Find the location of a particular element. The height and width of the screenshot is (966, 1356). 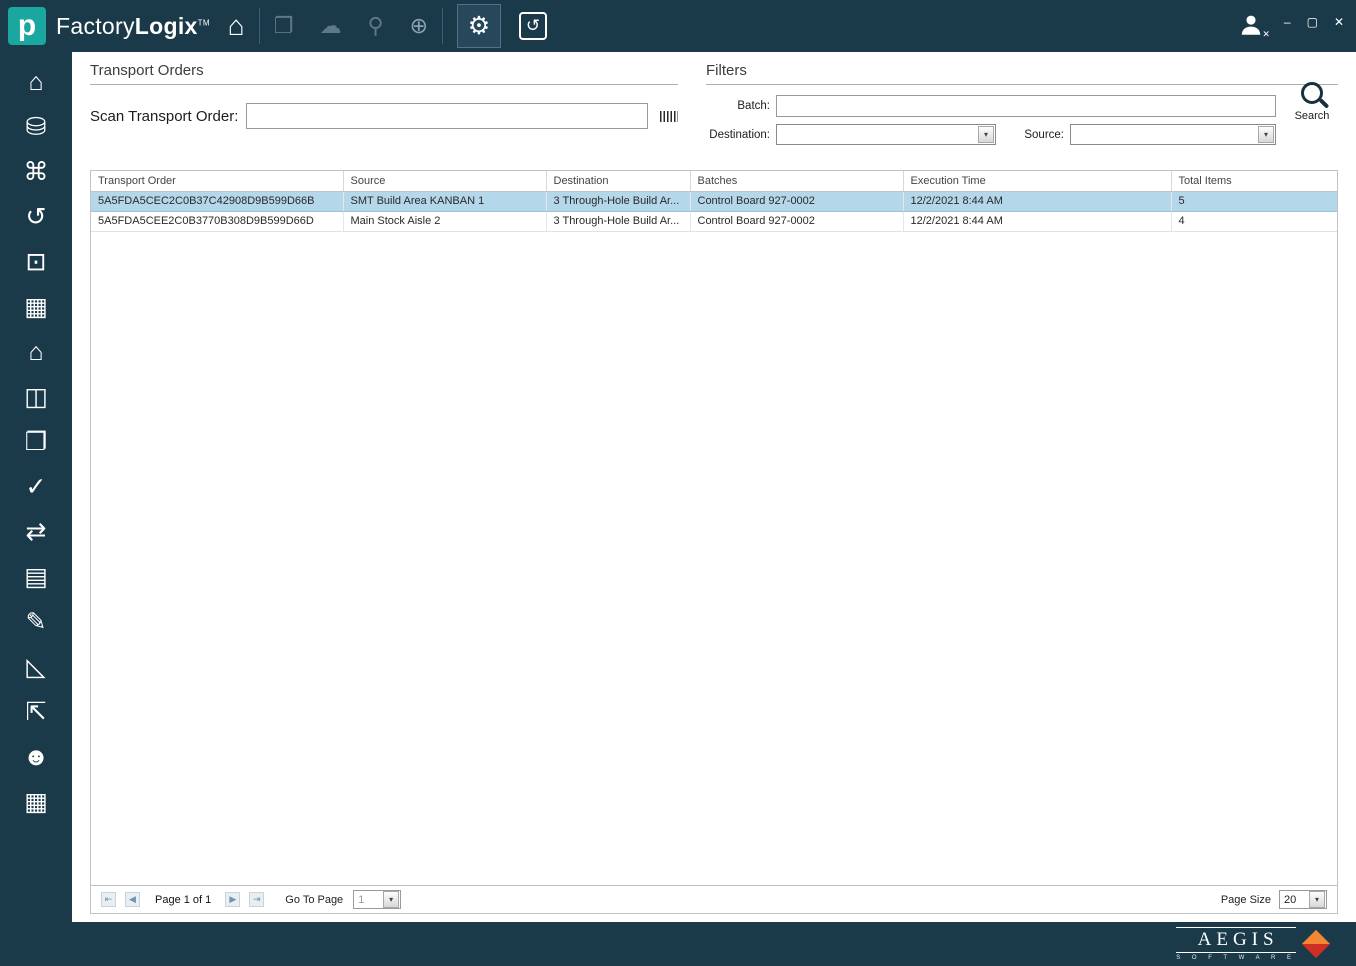

sidebar-item-undo-history: ↺ is located at coordinates (36, 217).